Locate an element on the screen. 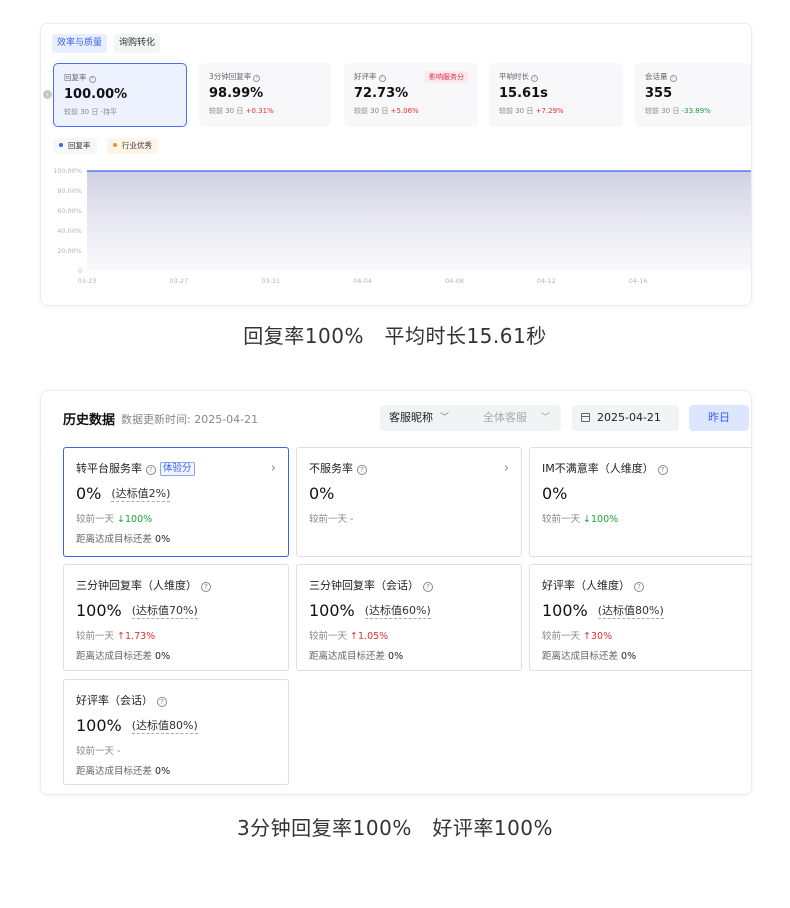 This screenshot has width=790, height=908. scroll-left-icon: ‹ is located at coordinates (47, 94).